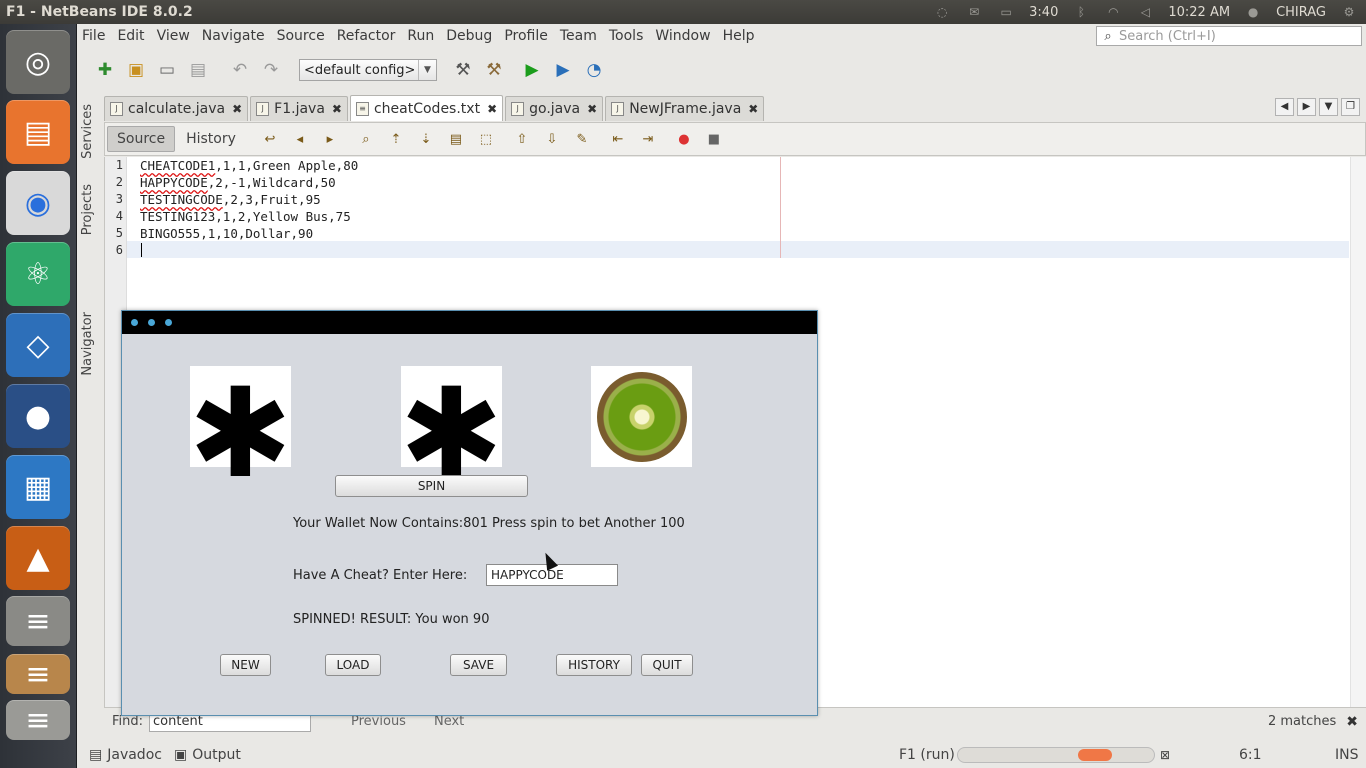  What do you see at coordinates (1167, 36) in the screenshot?
I see `search-input: Search (Ctrl+I)` at bounding box center [1167, 36].